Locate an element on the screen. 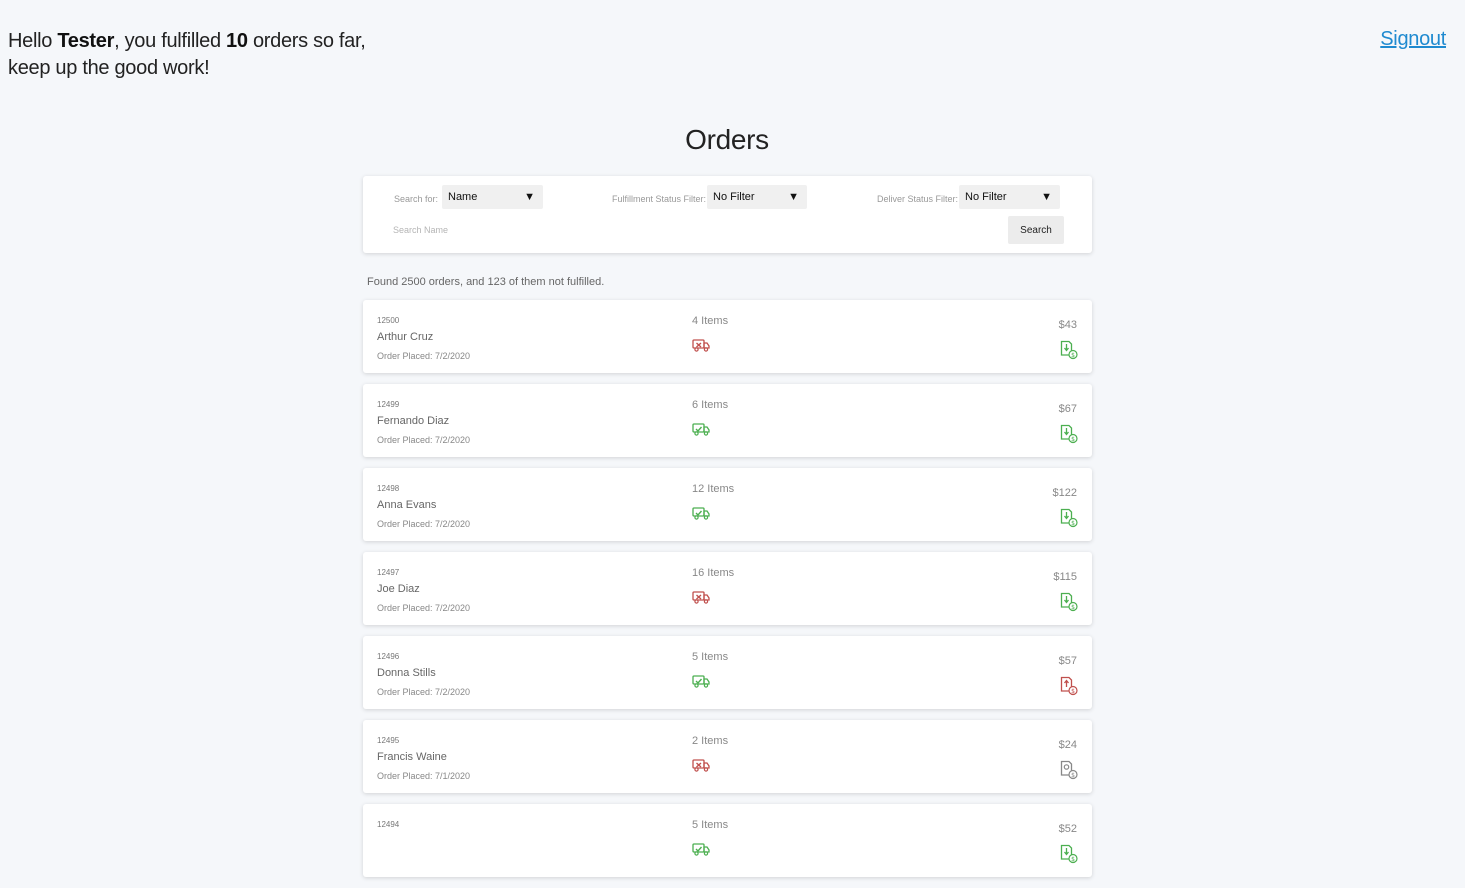 This screenshot has height=888, width=1465. search-for-select: Name ▼ is located at coordinates (492, 197).